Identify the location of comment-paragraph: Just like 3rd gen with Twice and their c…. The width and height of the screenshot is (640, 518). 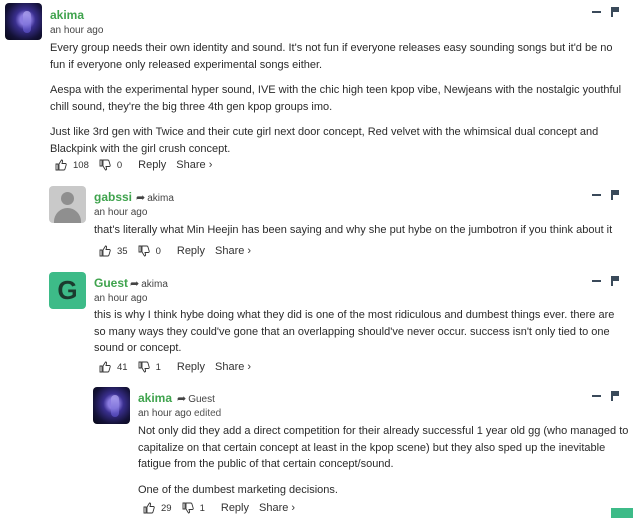
(324, 140).